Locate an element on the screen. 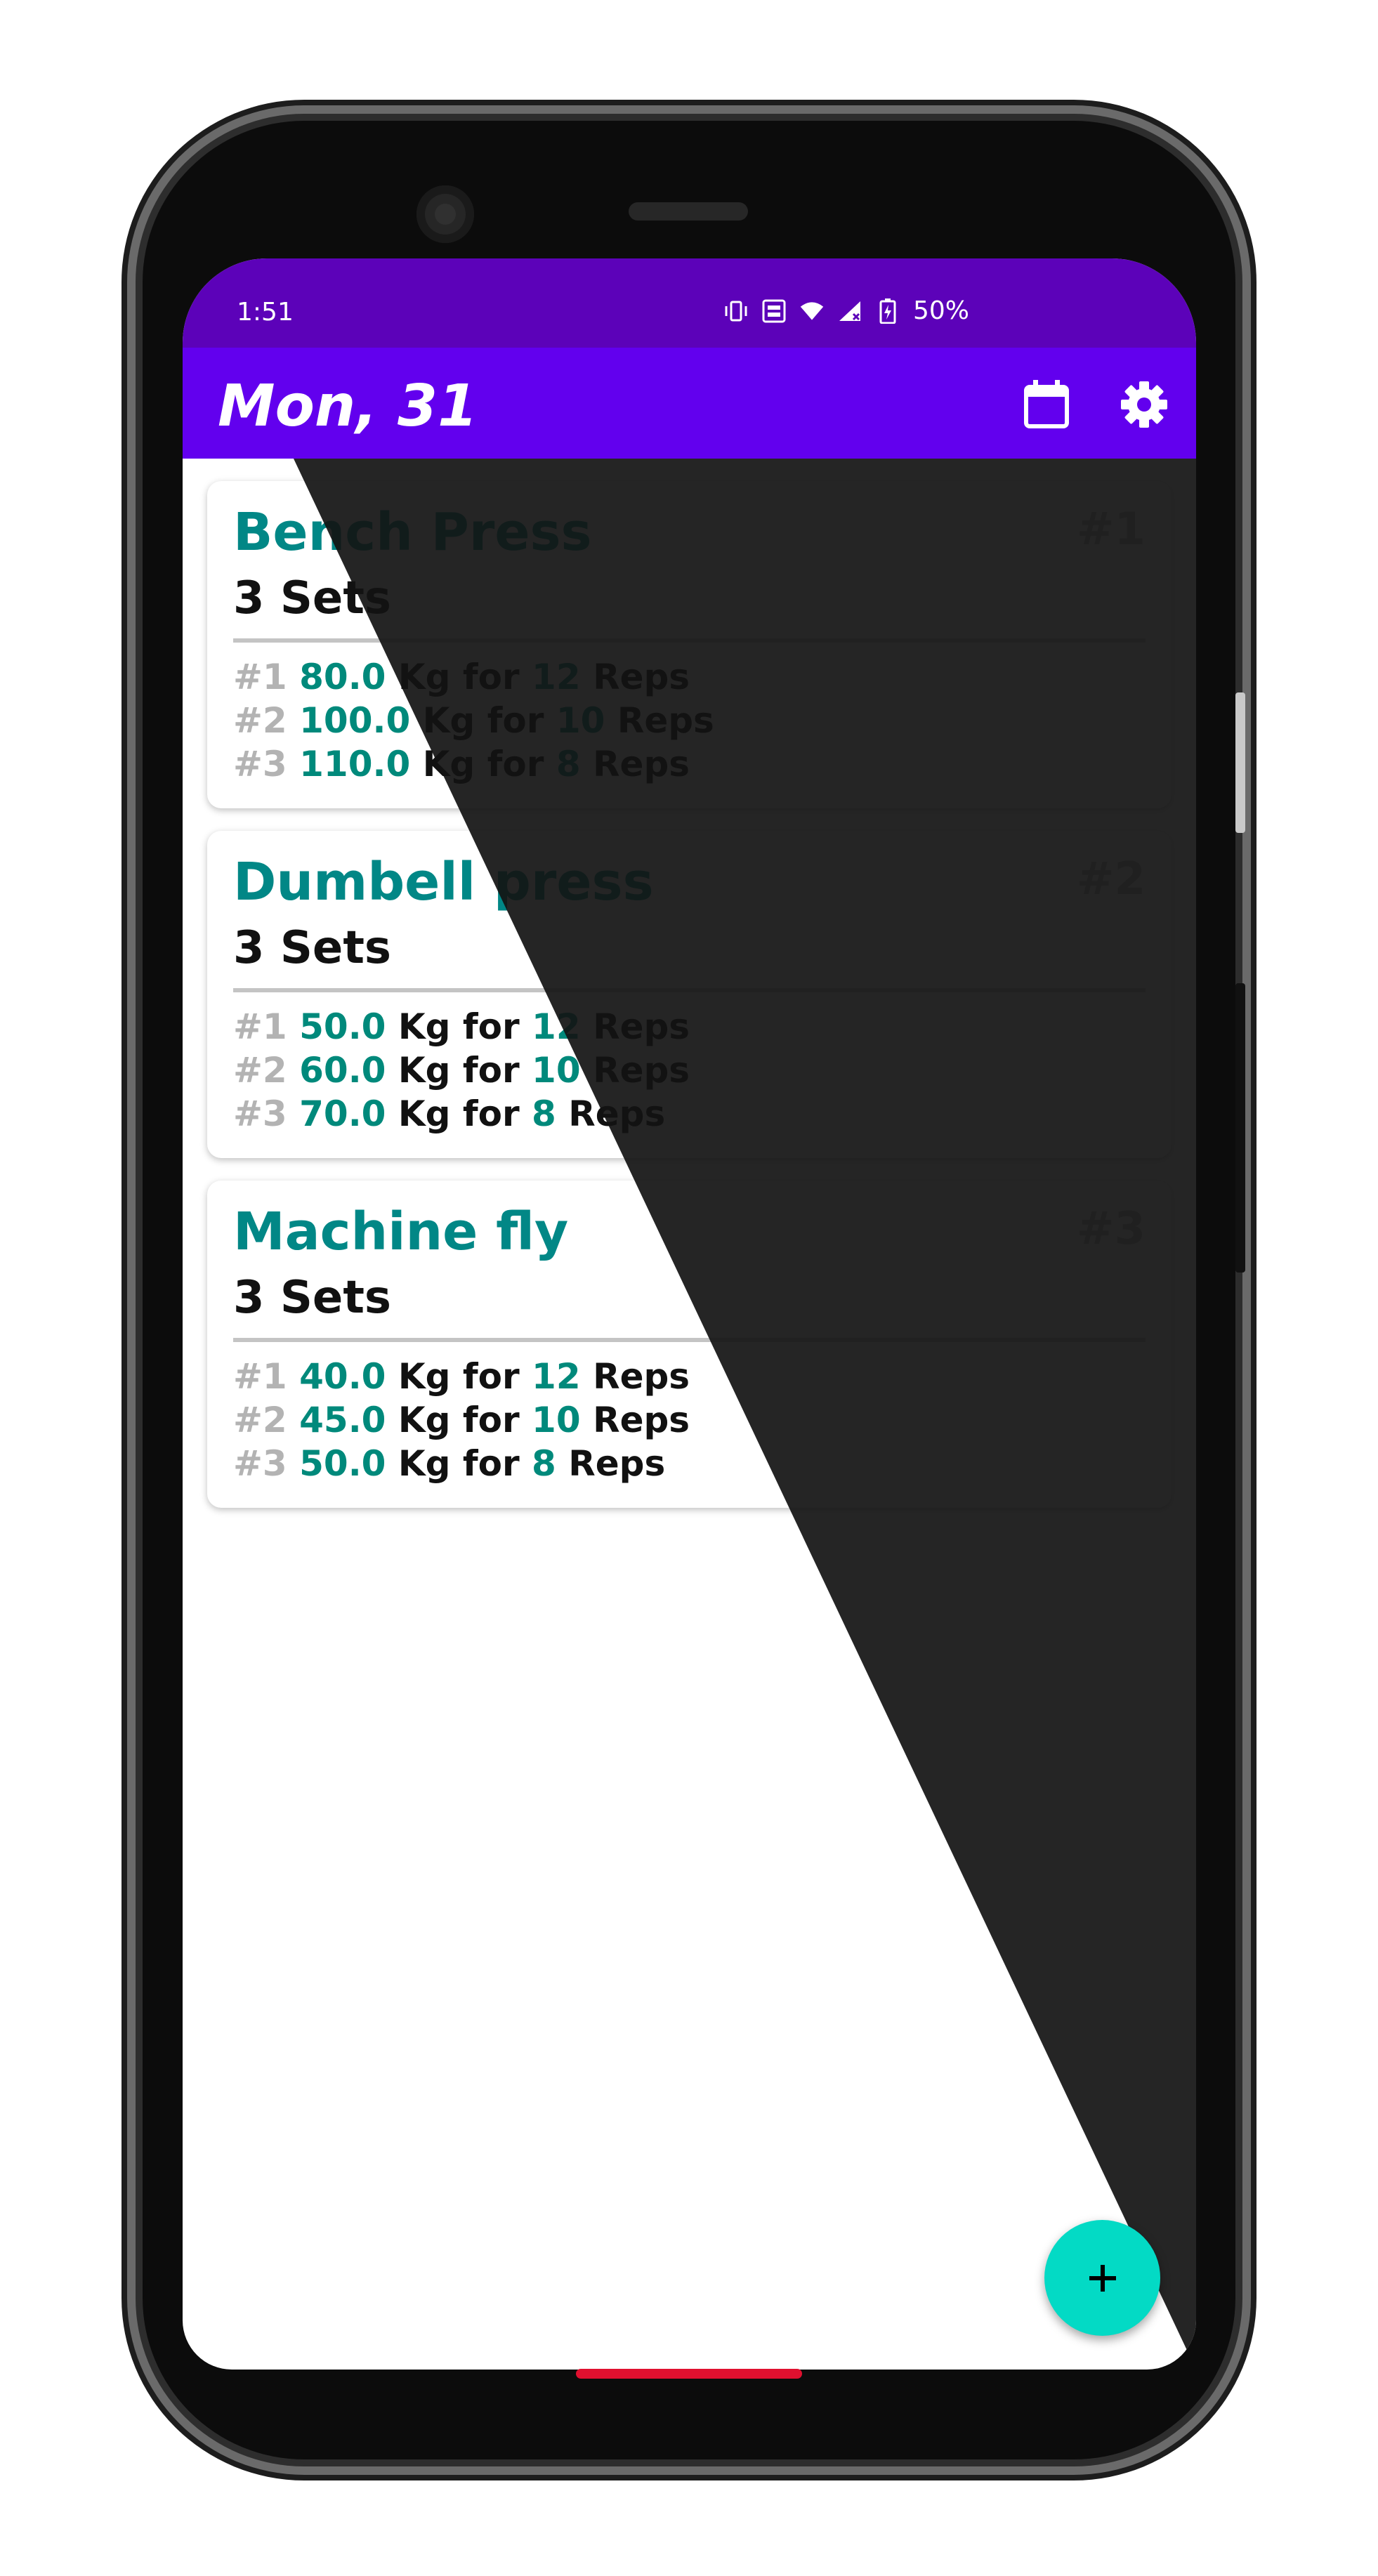  earpiece-speaker is located at coordinates (688, 211).